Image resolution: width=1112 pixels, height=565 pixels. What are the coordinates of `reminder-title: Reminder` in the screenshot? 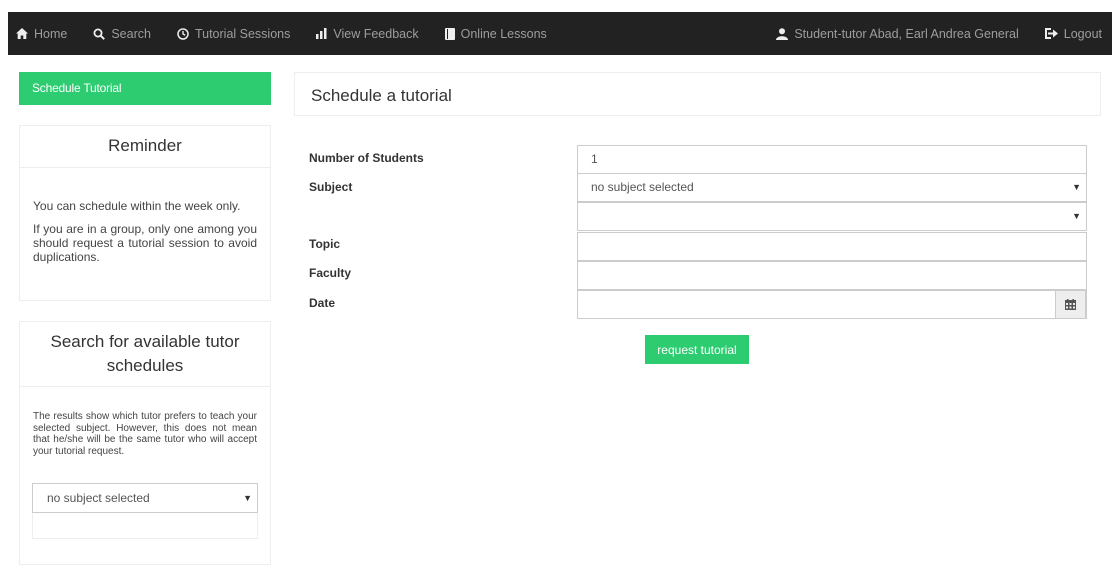 It's located at (145, 147).